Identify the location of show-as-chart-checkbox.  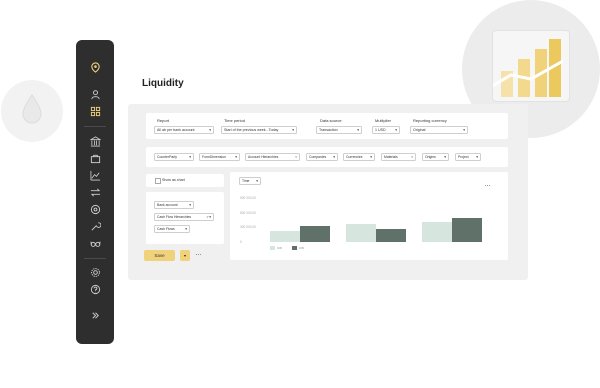
(158, 181).